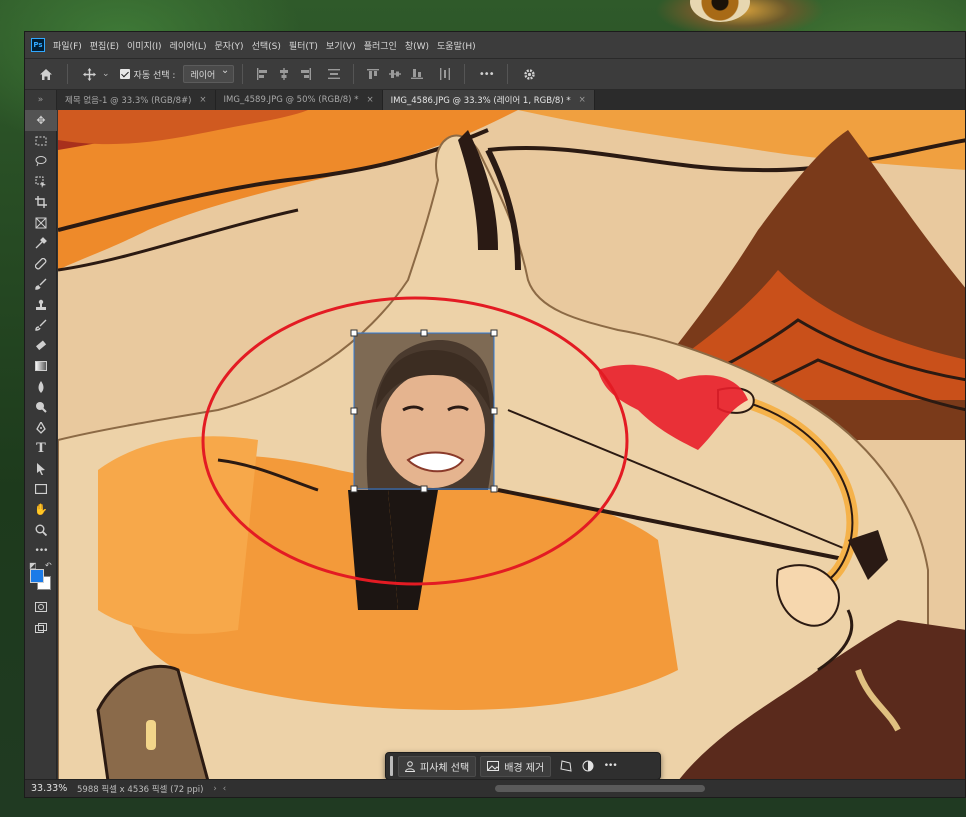 This screenshot has width=966, height=817. Describe the element at coordinates (41, 510) in the screenshot. I see `hand-tool-icon: ✋` at that location.